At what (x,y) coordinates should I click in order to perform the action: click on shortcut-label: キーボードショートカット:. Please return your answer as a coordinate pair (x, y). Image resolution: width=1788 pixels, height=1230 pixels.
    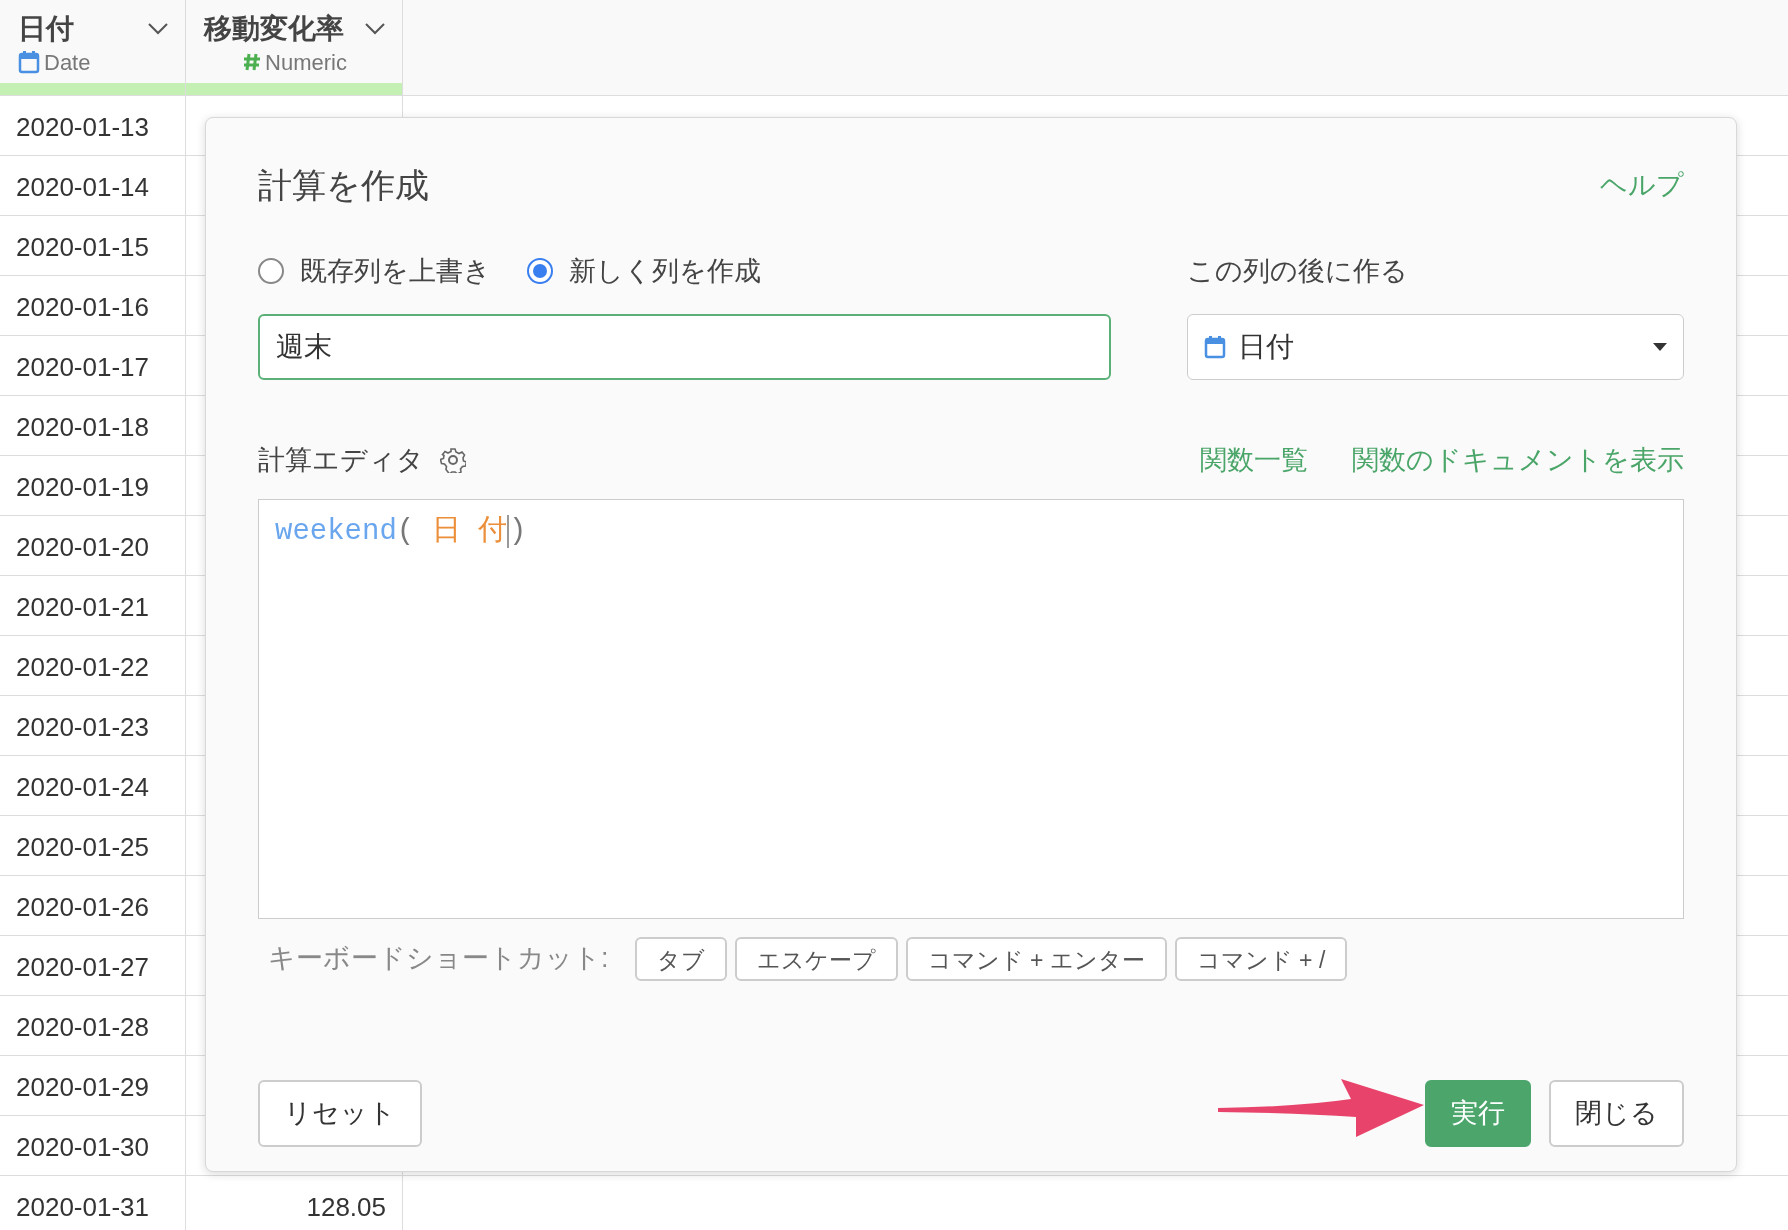
    Looking at the image, I should click on (438, 959).